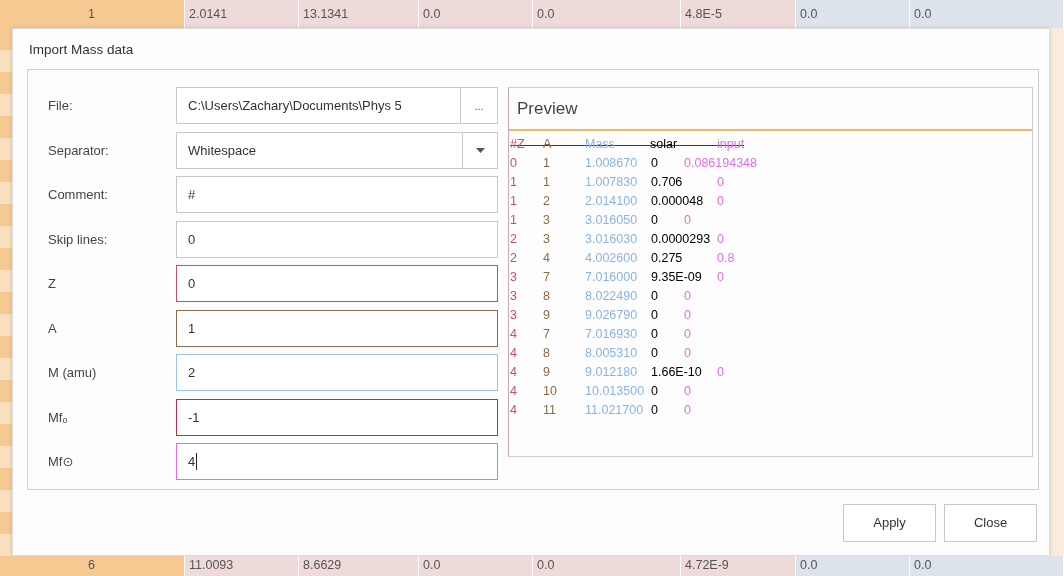 This screenshot has height=576, width=1064. Describe the element at coordinates (601, 391) in the screenshot. I see `preview-line: 4 10 10.013500 0 0` at that location.